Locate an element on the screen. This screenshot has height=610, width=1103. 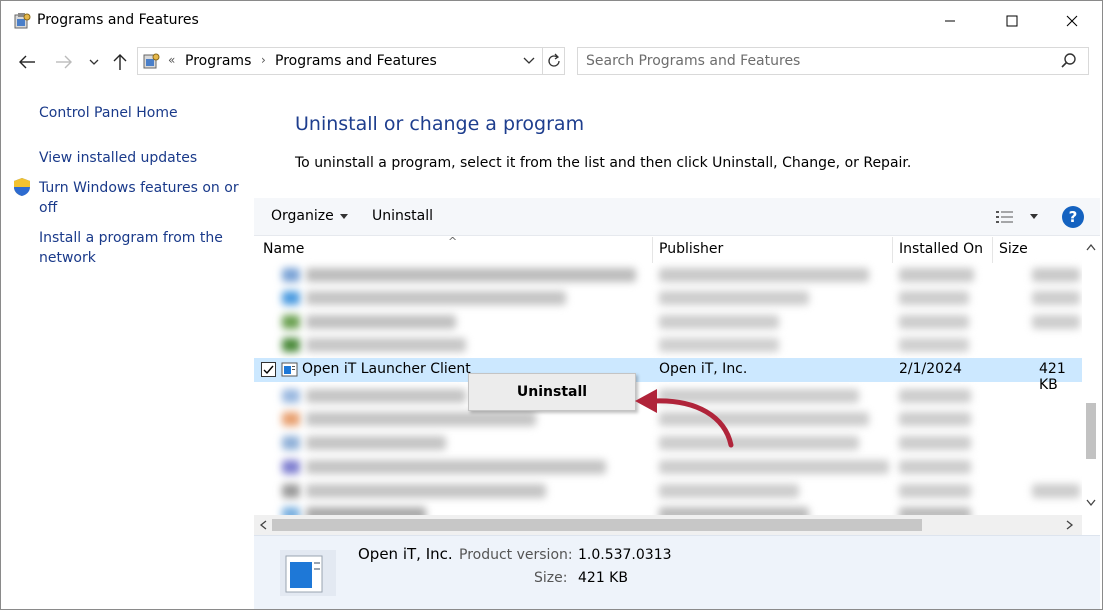
forward-arrow-icon is located at coordinates (64, 62).